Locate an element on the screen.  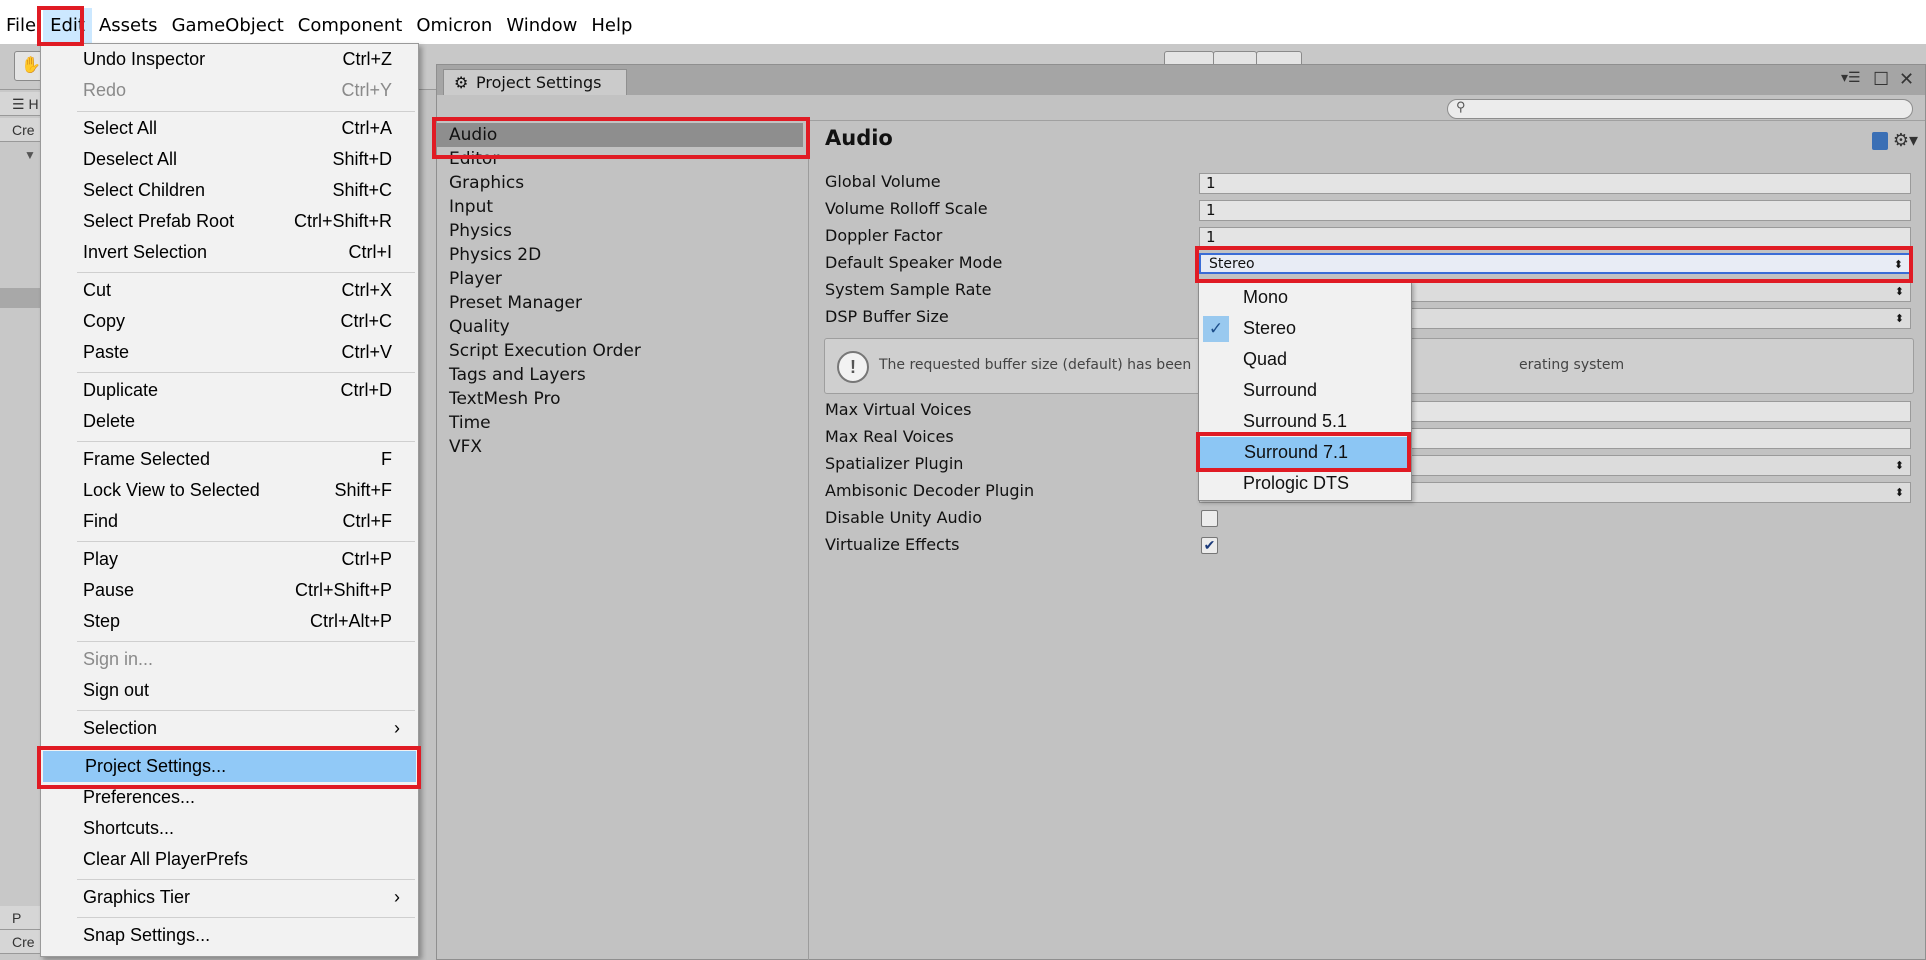
menu-select-children: Select Children Shift+C is located at coordinates (229, 190).